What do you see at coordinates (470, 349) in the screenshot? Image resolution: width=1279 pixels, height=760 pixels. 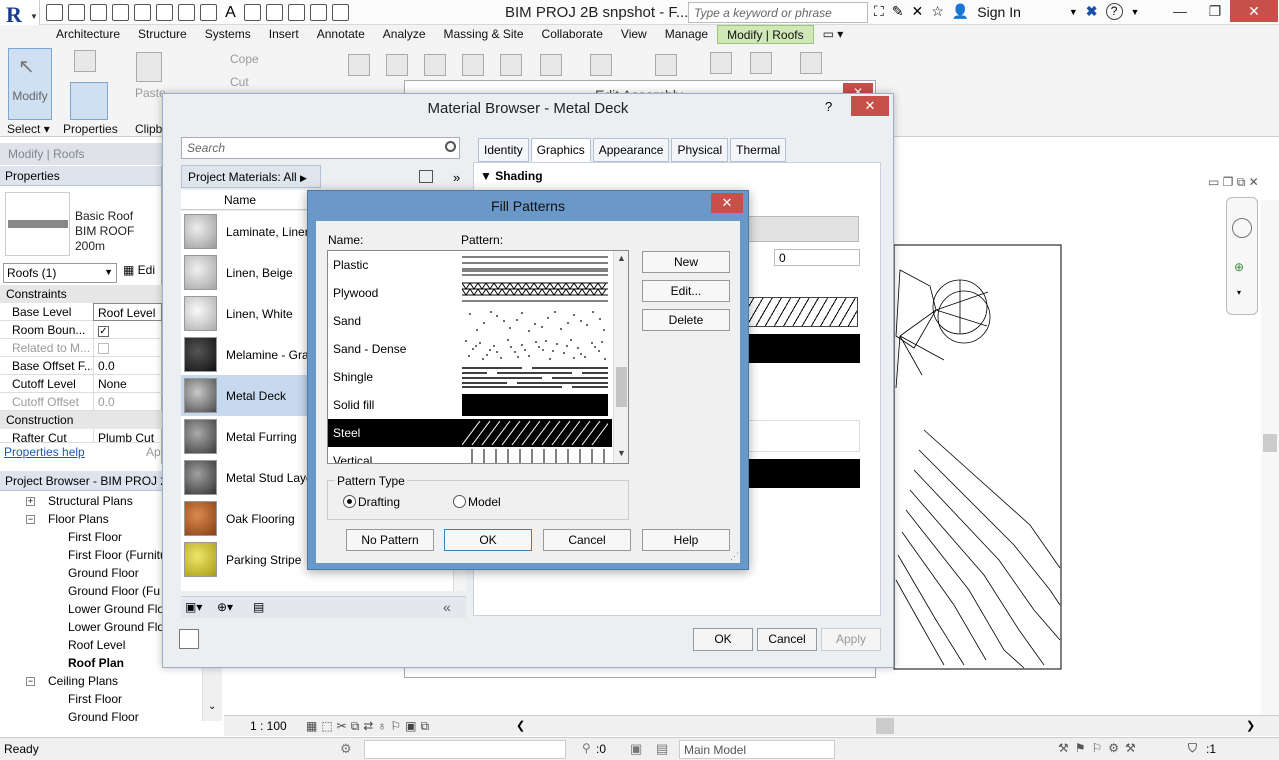 I see `pattern-row-sand-dense: Sand - Dense` at bounding box center [470, 349].